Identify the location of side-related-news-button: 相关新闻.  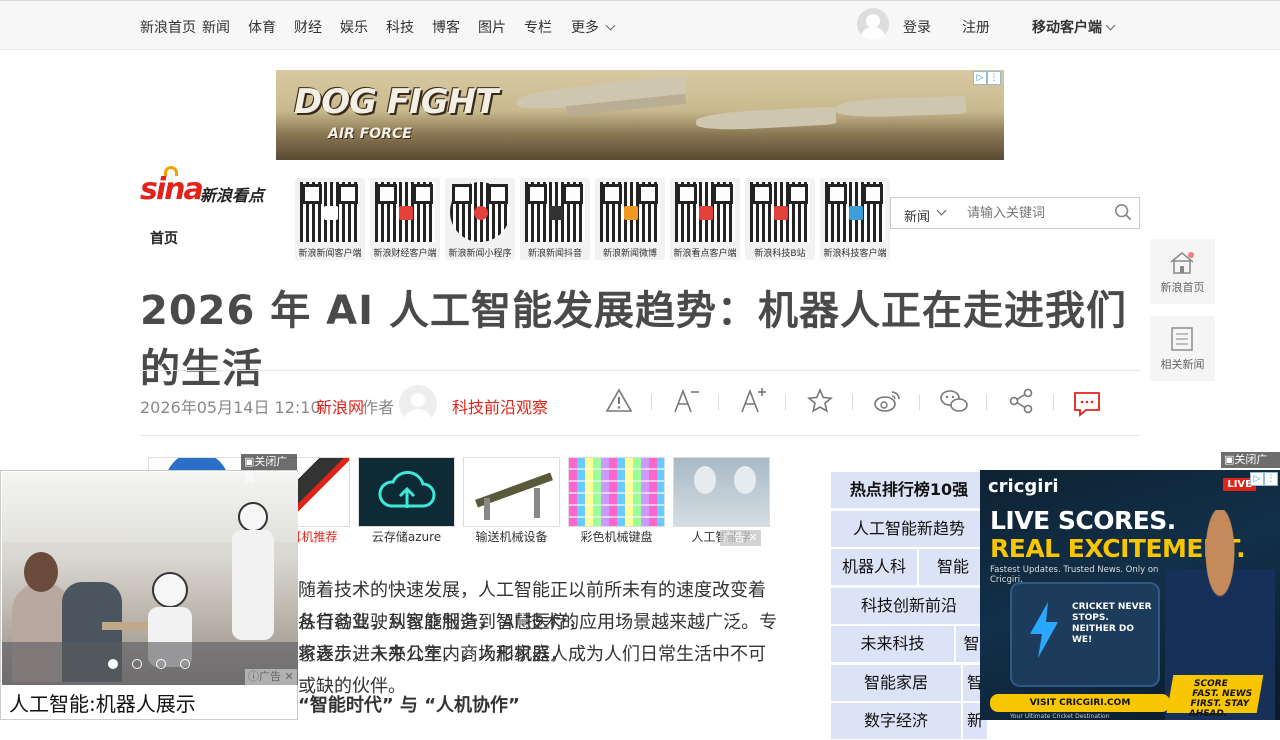
(1182, 348).